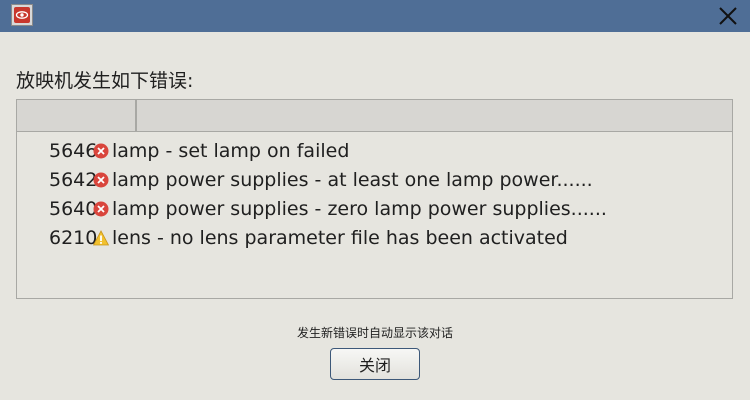 Image resolution: width=750 pixels, height=400 pixels. I want to click on close-window-button, so click(728, 16).